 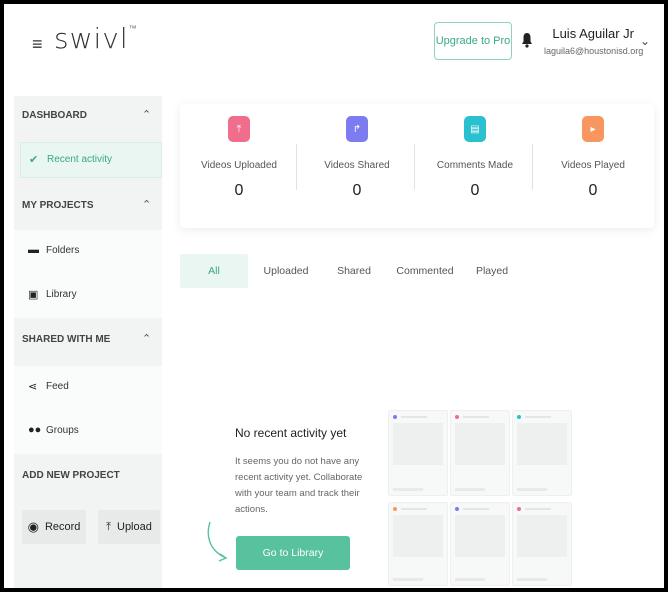 I want to click on section-add-new-project: ADD NEW PROJECT, so click(x=88, y=478).